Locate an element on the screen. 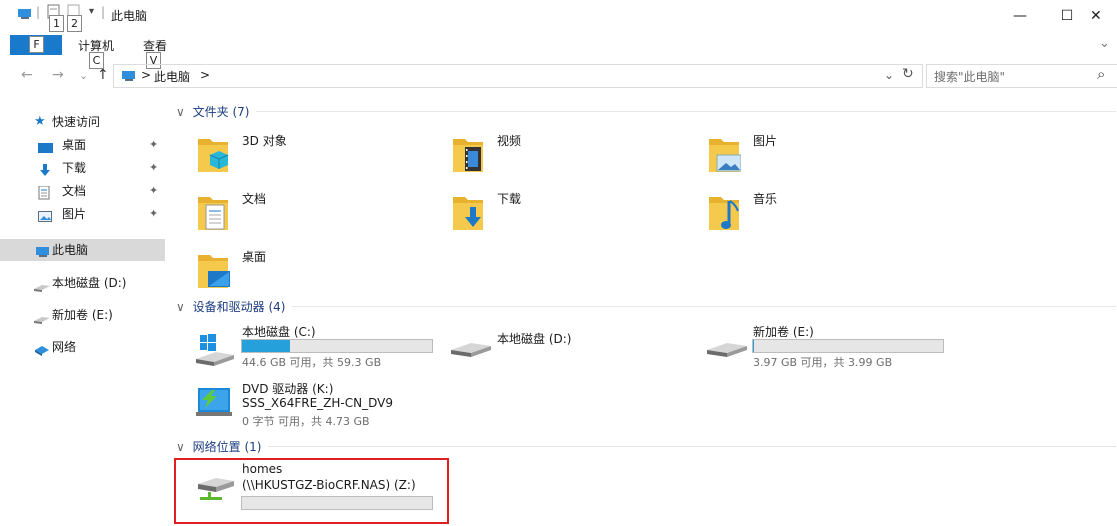 The height and width of the screenshot is (526, 1117). close-button: ✕ is located at coordinates (1103, 16).